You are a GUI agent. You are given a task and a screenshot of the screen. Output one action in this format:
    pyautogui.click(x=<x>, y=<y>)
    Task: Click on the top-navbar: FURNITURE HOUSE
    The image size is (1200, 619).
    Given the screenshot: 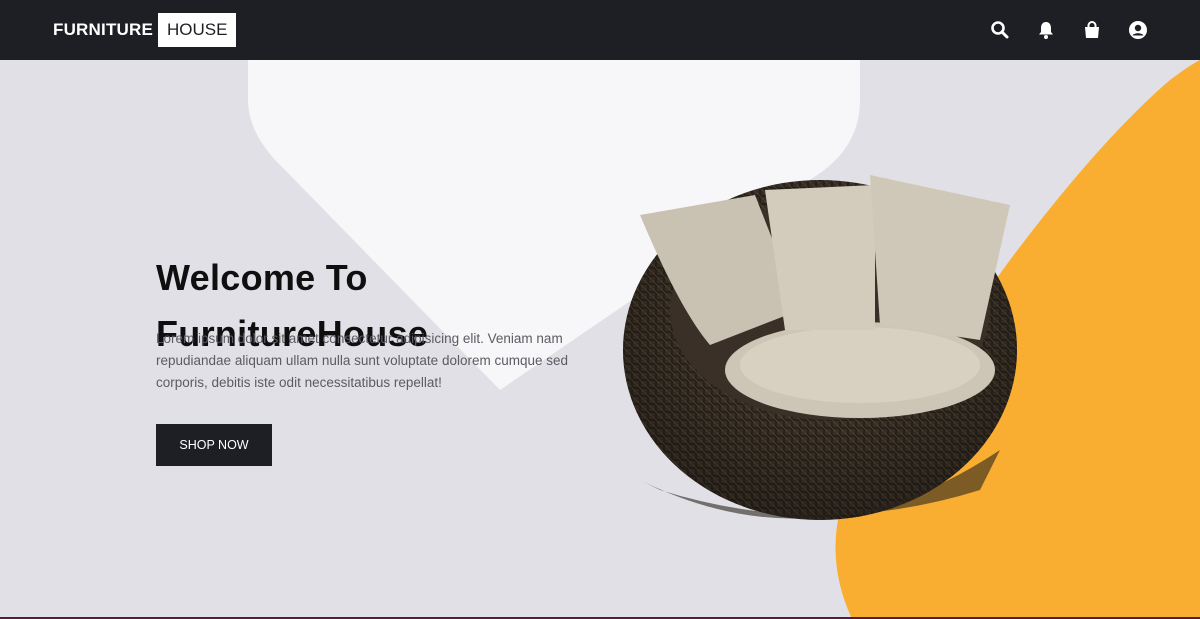 What is the action you would take?
    pyautogui.click(x=600, y=30)
    